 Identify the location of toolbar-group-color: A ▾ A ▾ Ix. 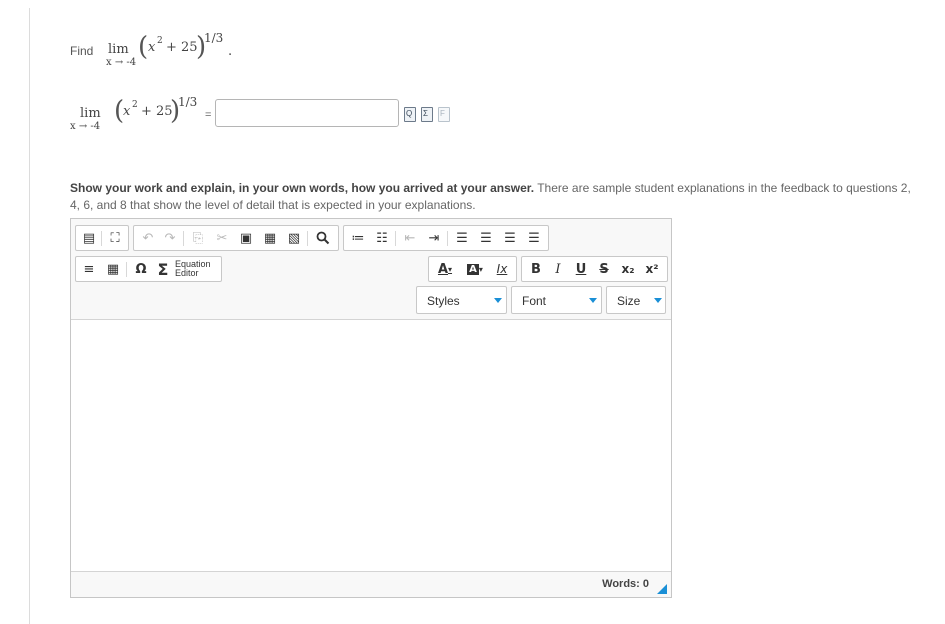
(472, 269).